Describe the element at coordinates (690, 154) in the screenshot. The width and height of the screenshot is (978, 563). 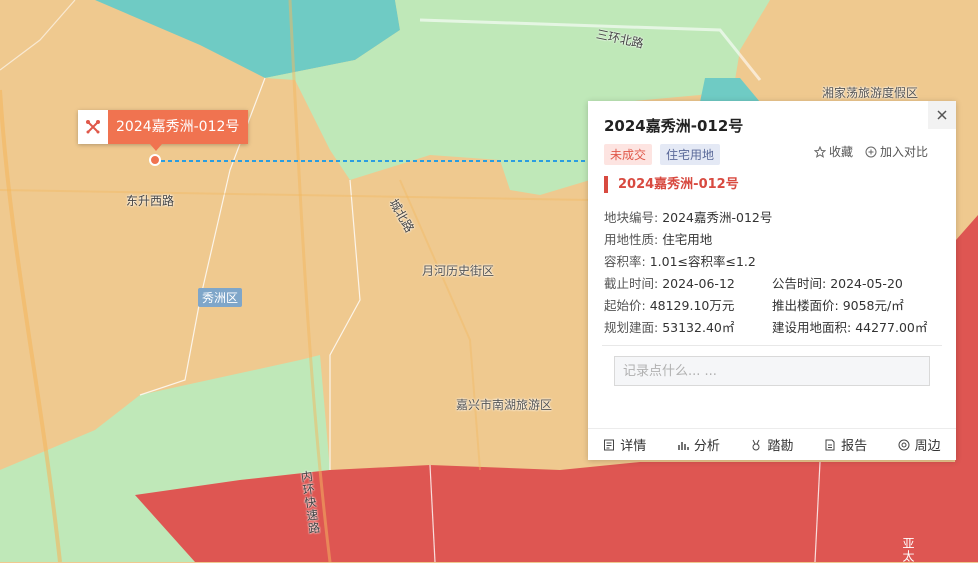
I see `land-use-badge: 住宅用地` at that location.